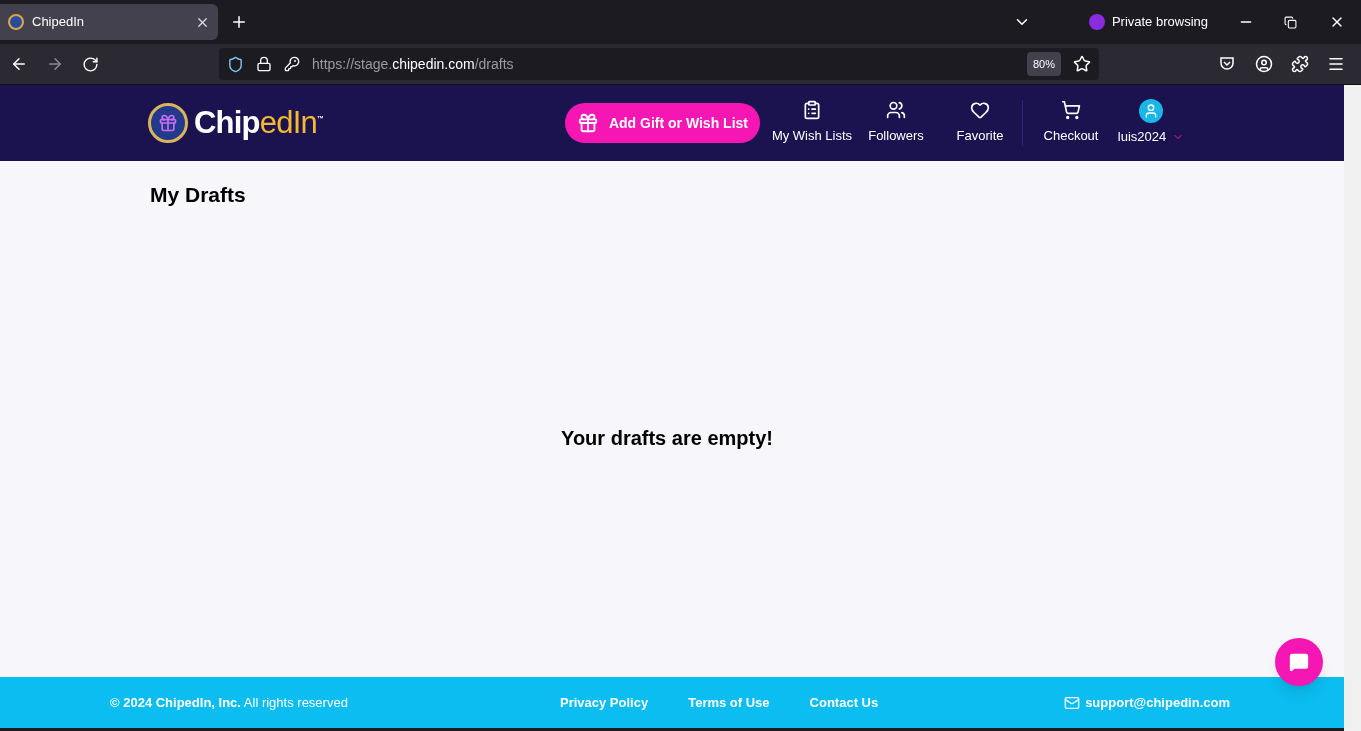 This screenshot has width=1361, height=731. I want to click on nav-link: Checkout, so click(1071, 123).